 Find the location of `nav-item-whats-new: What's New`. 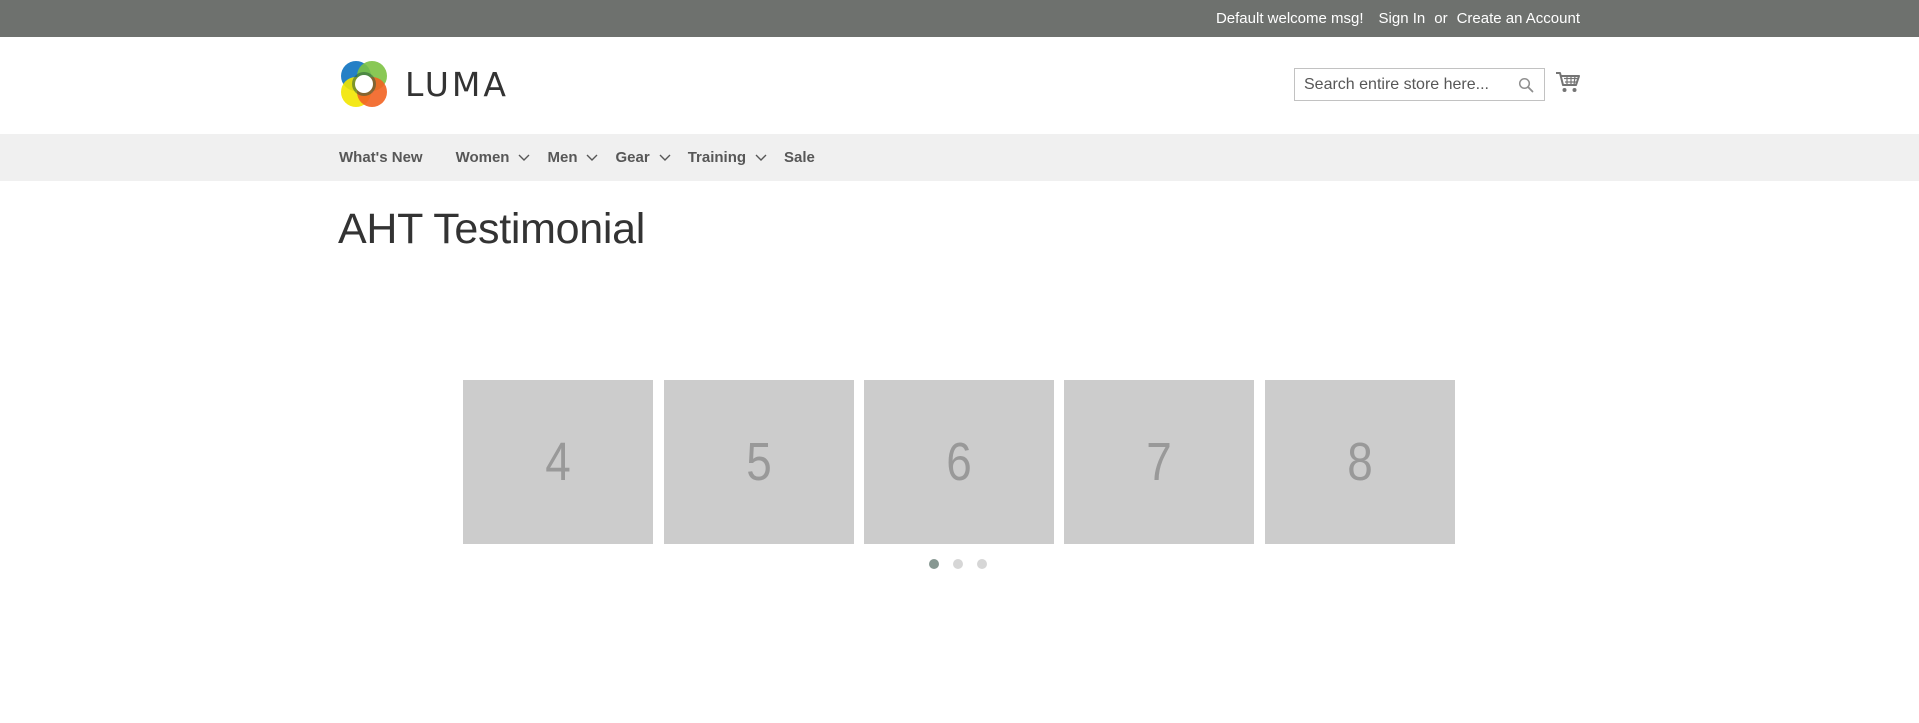

nav-item-whats-new: What's New is located at coordinates (381, 157).